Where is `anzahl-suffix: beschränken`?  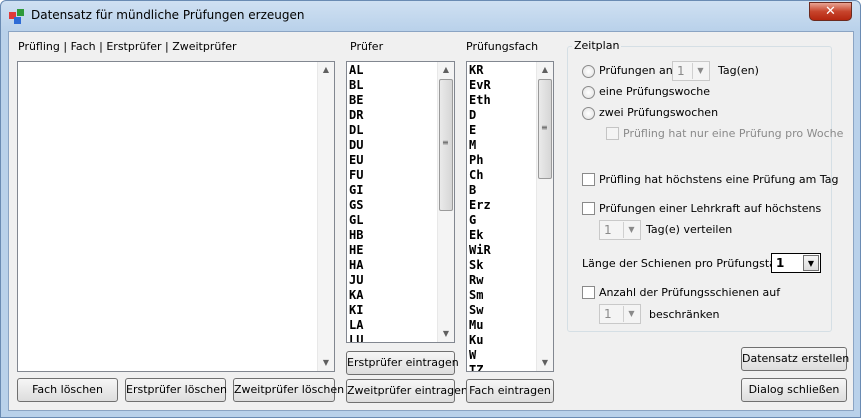 anzahl-suffix: beschränken is located at coordinates (684, 314).